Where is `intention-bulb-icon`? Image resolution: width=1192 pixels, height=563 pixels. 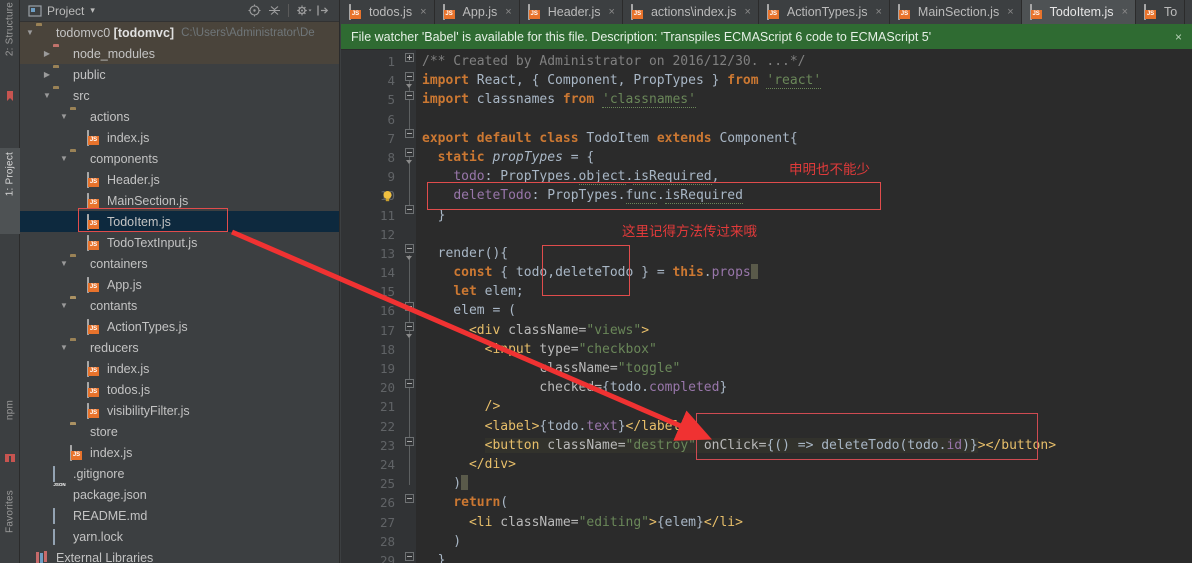
intention-bulb-icon is located at coordinates (387, 195).